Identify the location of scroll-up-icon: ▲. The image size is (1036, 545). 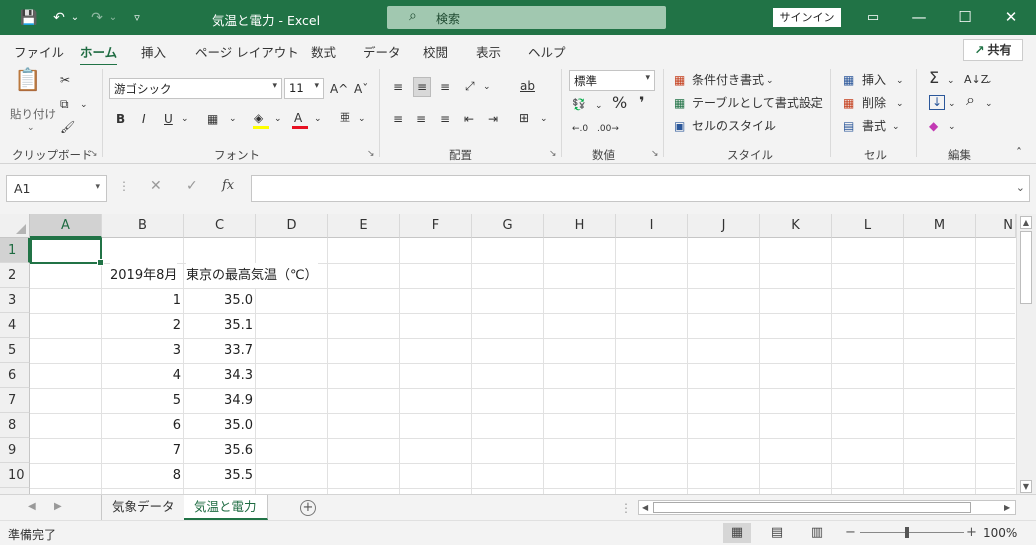
(1026, 222).